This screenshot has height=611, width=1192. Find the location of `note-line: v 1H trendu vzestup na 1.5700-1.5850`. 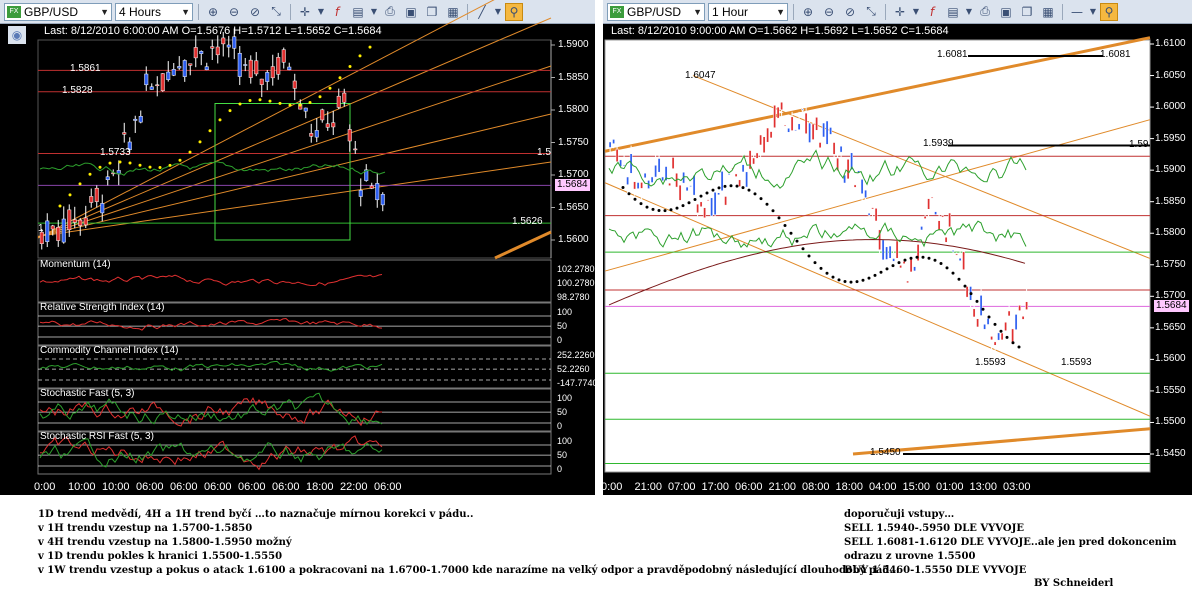

note-line: v 1H trendu vzestup na 1.5700-1.5850 is located at coordinates (145, 528).